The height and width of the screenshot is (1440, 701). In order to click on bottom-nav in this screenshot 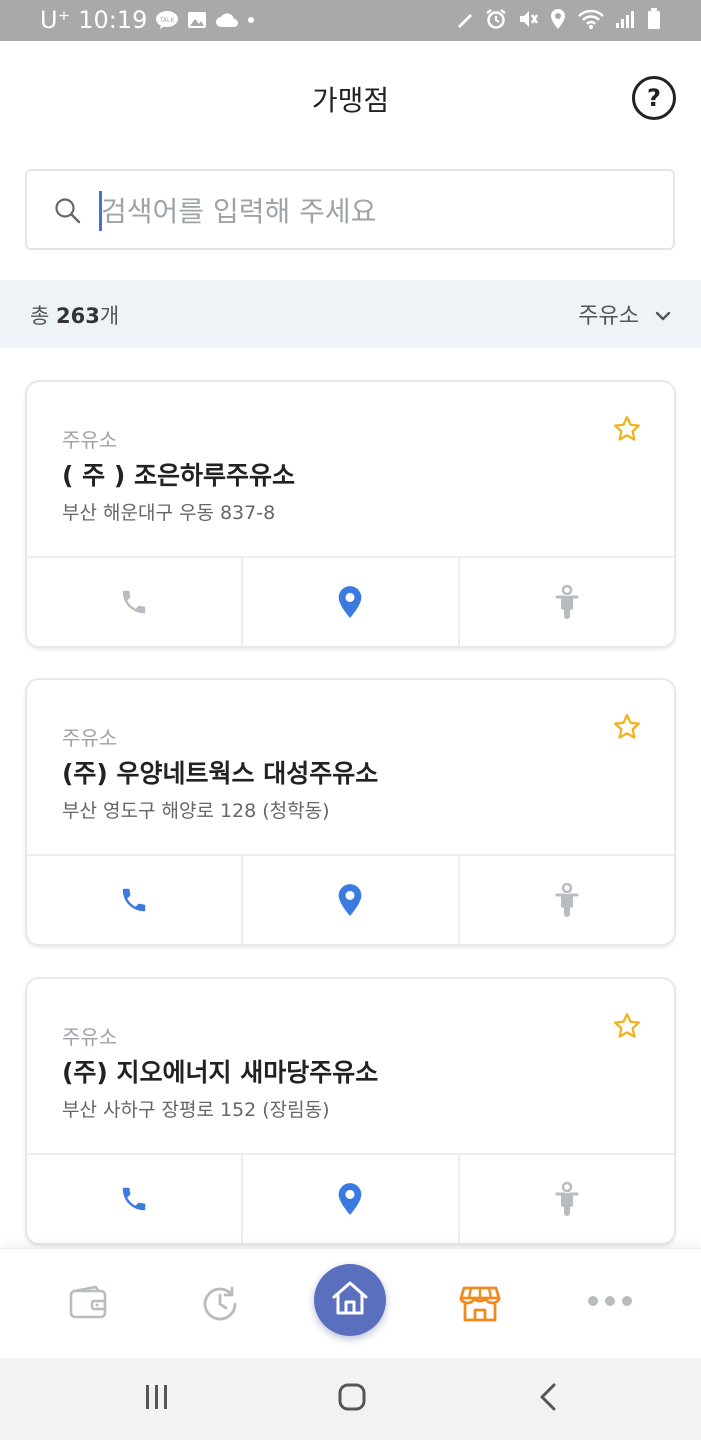, I will do `click(350, 1303)`.